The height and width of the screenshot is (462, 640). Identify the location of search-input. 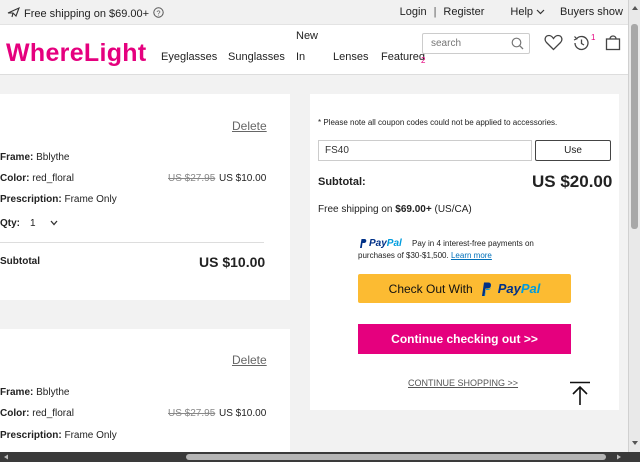
(463, 43).